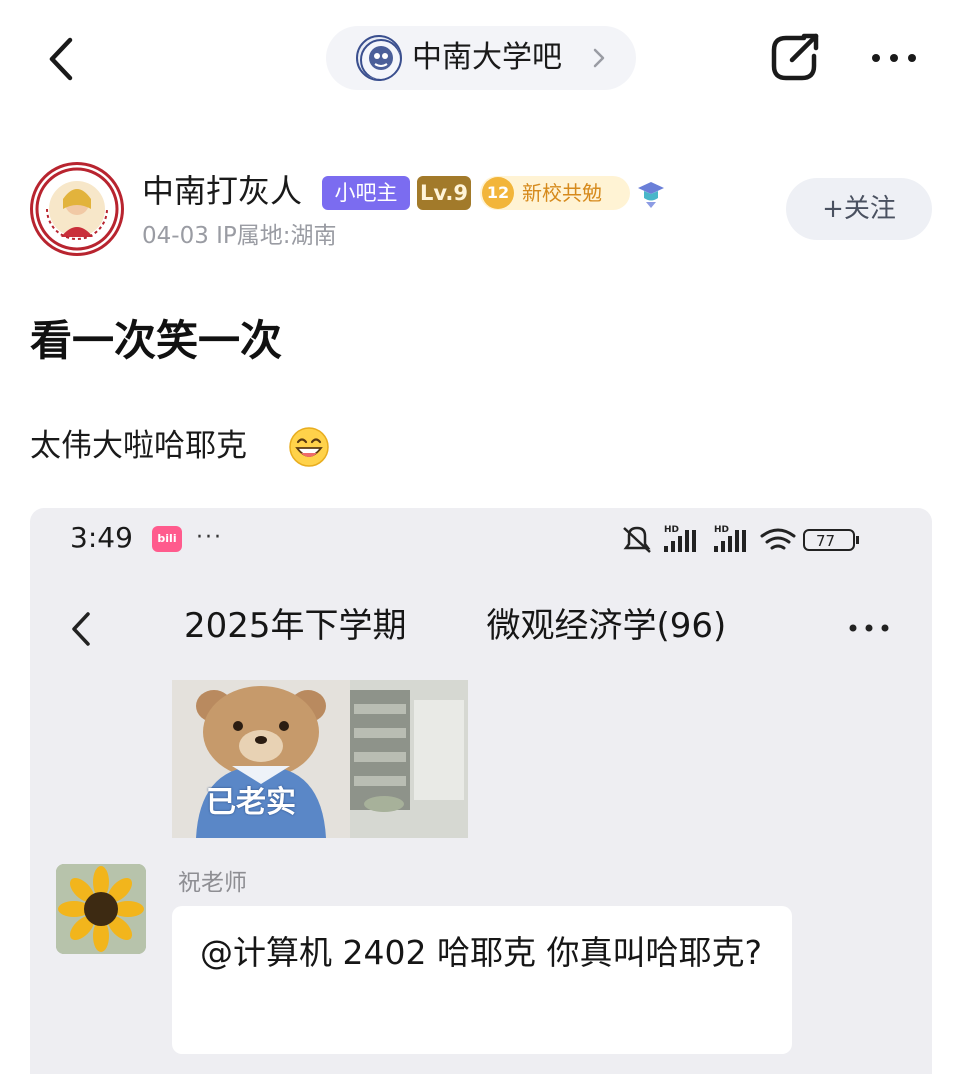  I want to click on back-button, so click(63, 59).